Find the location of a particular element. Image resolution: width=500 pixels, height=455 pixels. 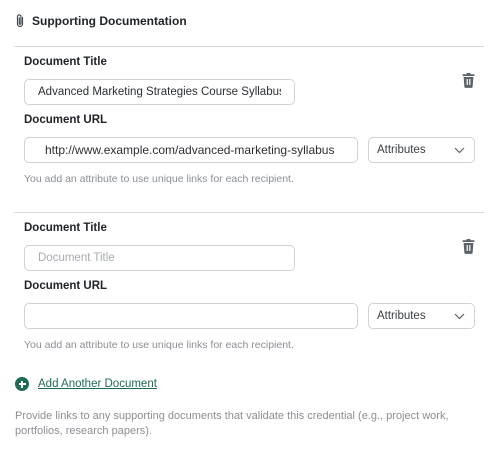

add-document-button: Add Another Document is located at coordinates (86, 384).